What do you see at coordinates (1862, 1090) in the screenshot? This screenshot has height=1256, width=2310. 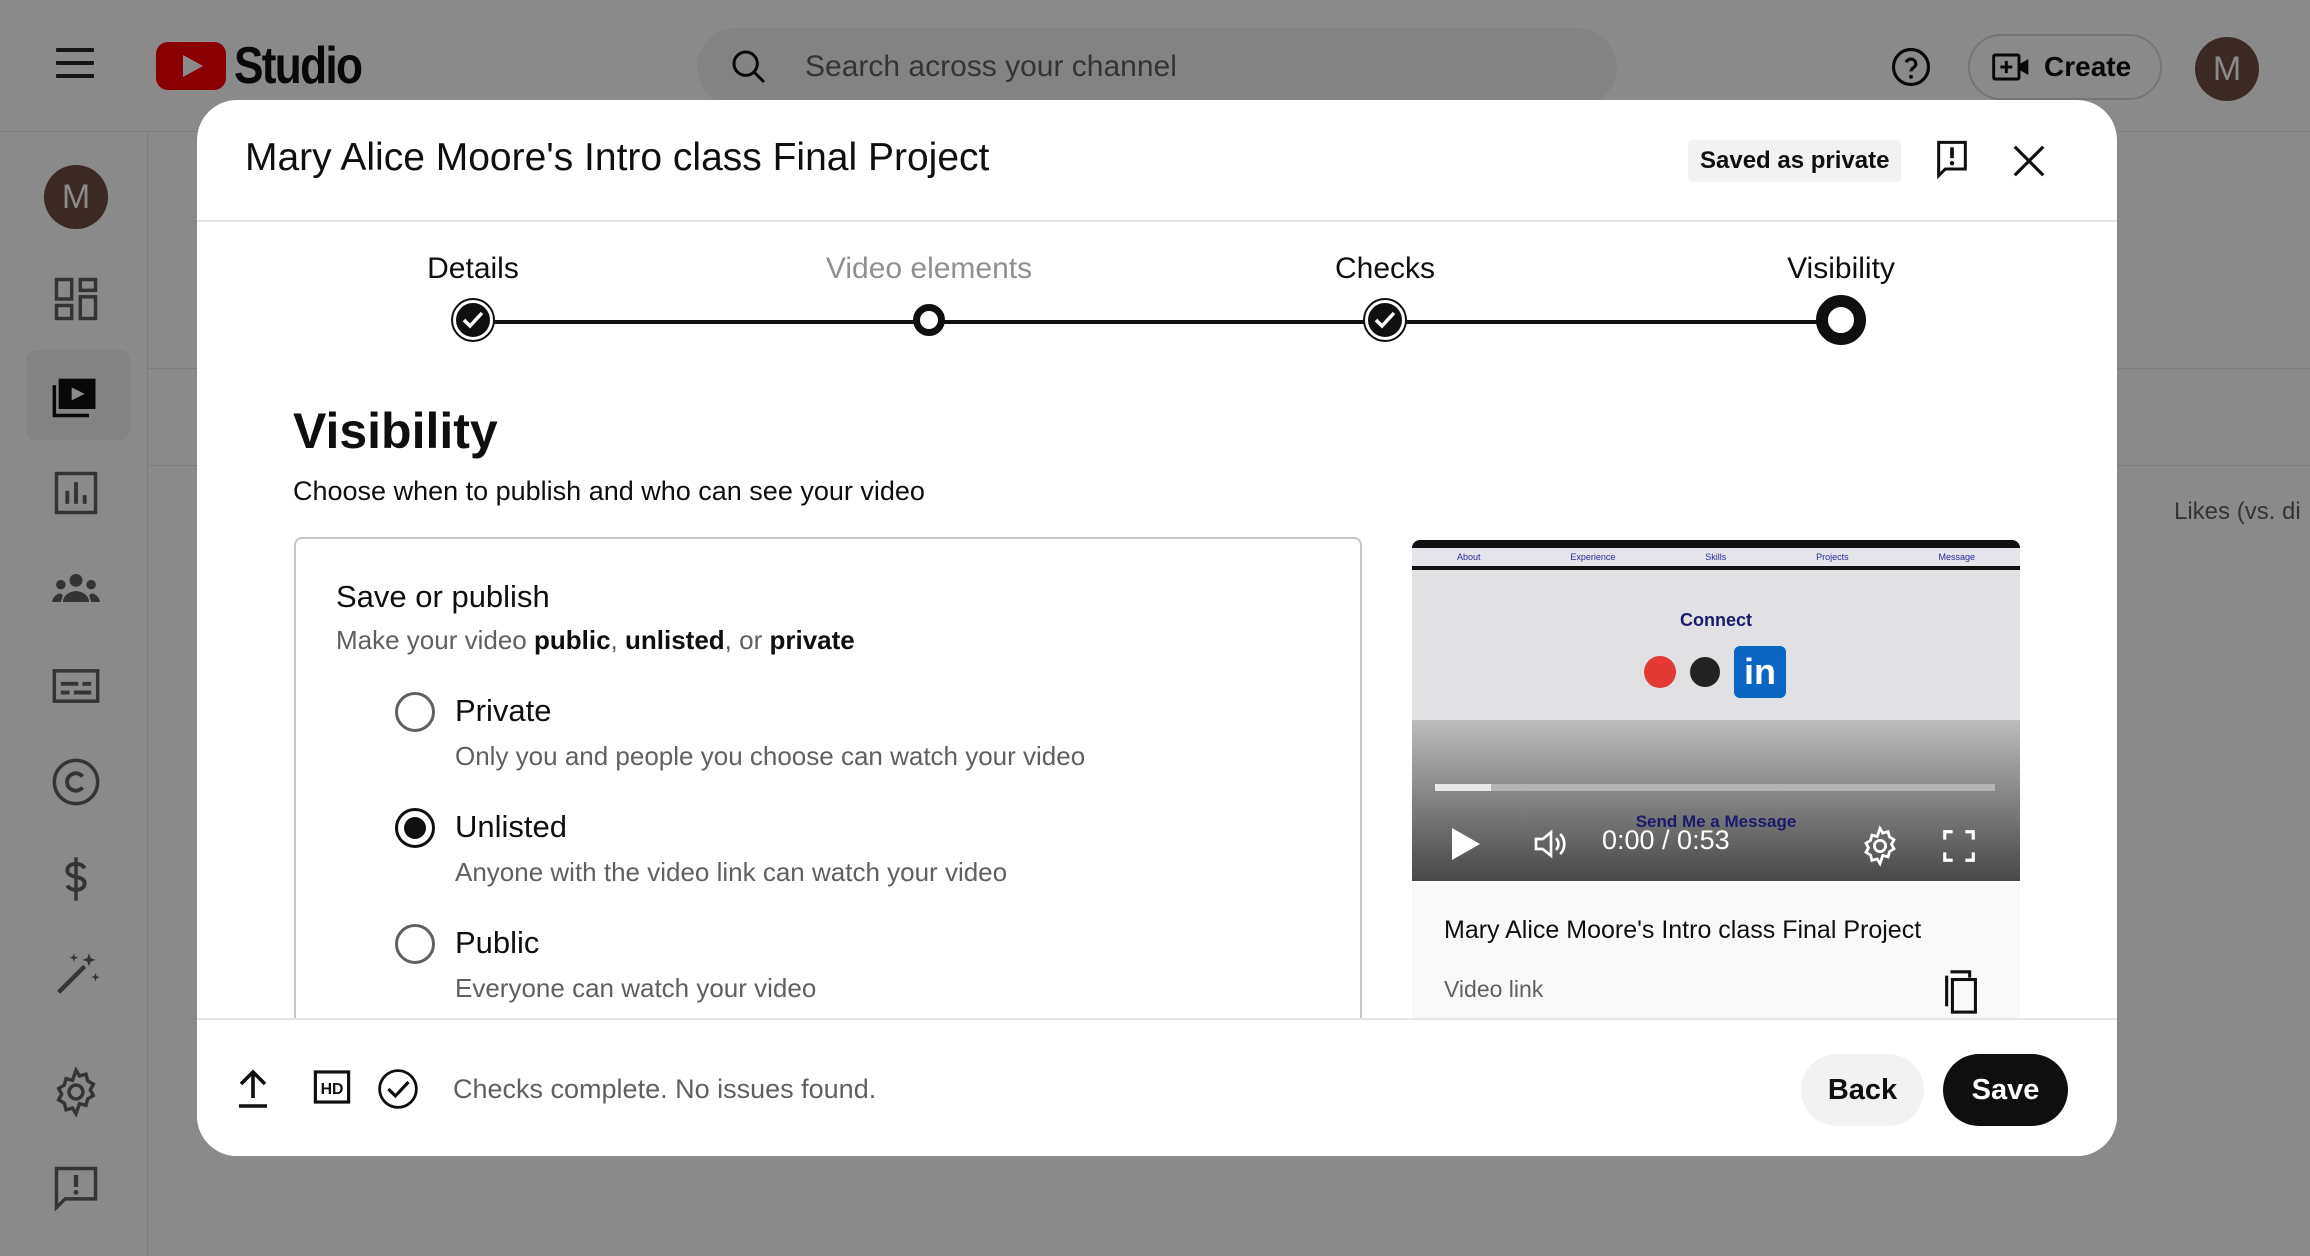 I see `back-button: Back` at bounding box center [1862, 1090].